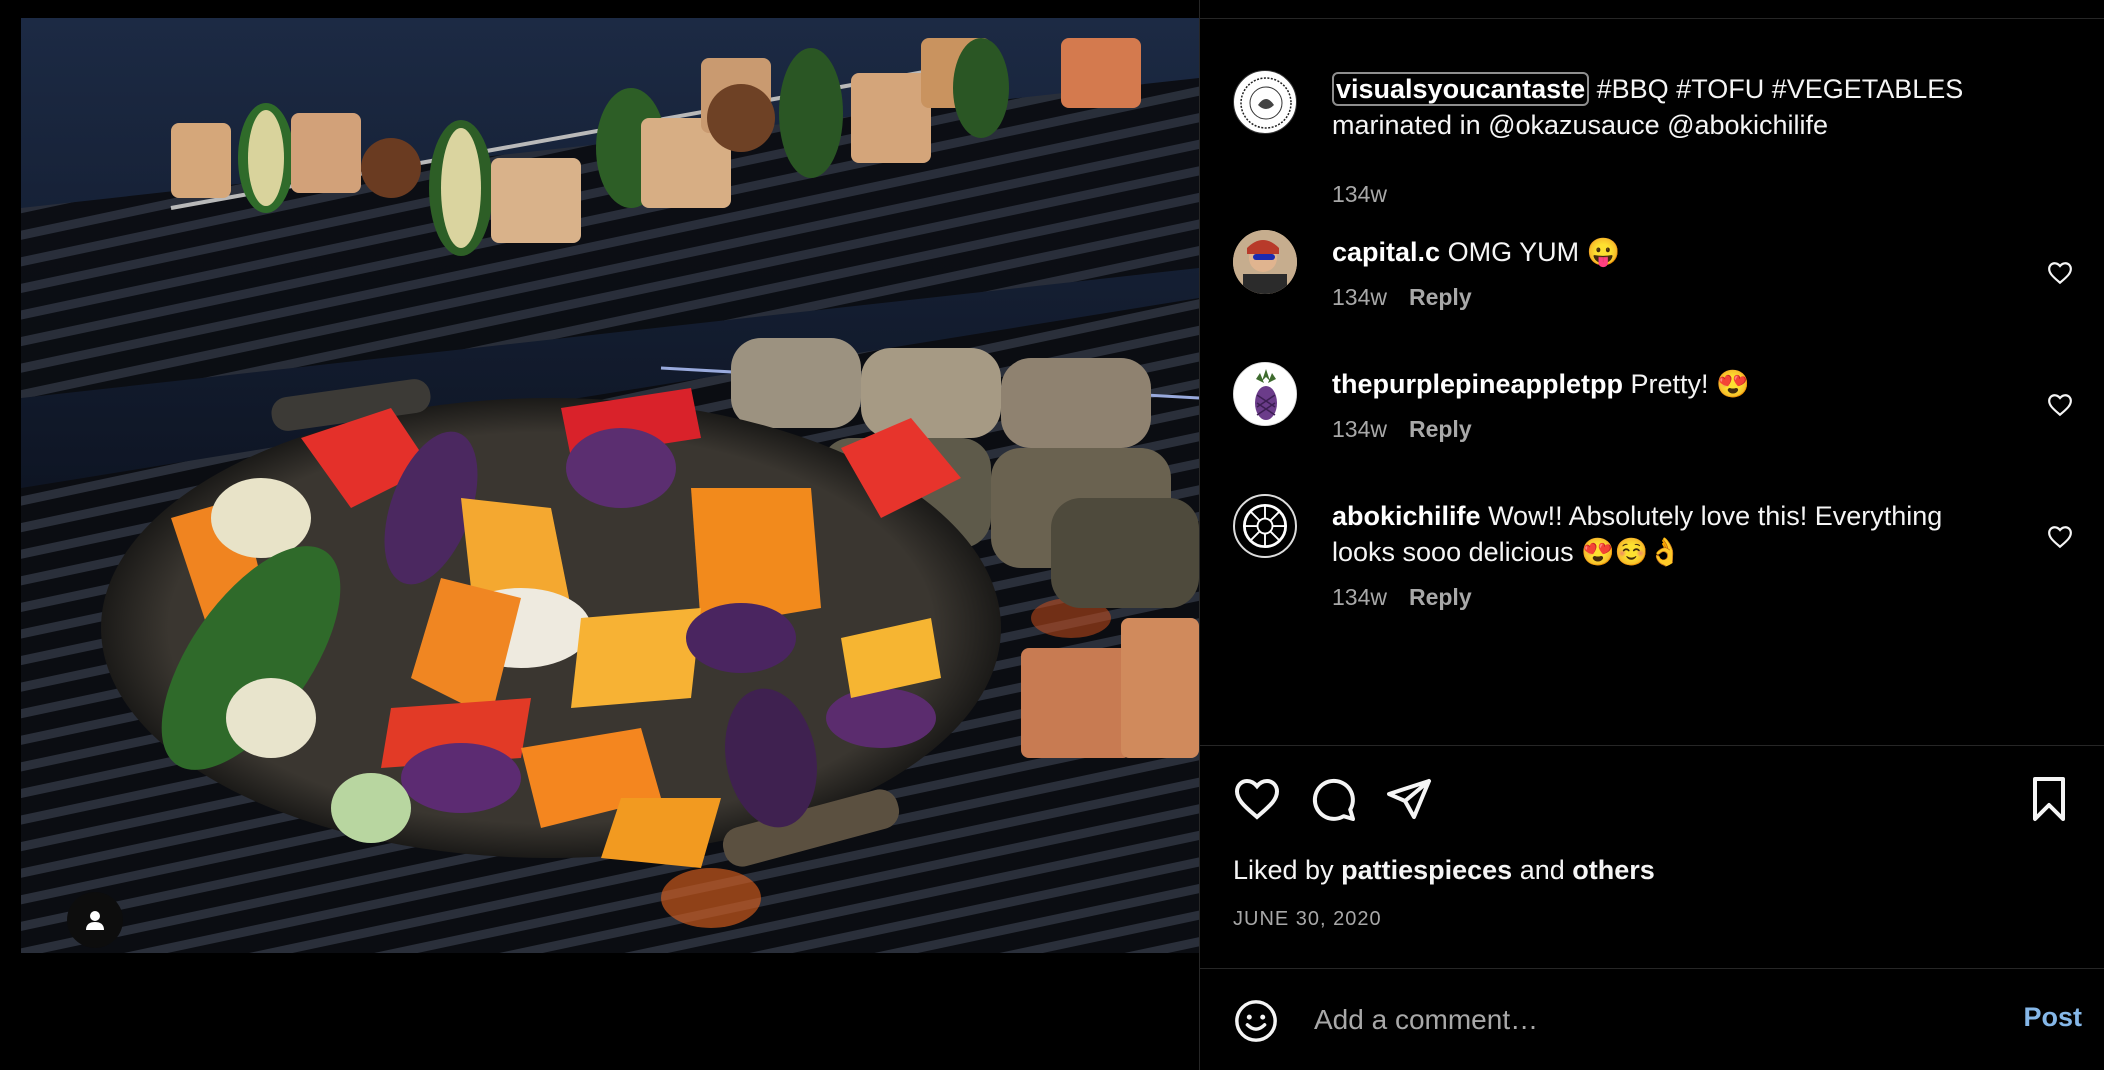  What do you see at coordinates (1406, 516) in the screenshot?
I see `commenter-username: abokichilife` at bounding box center [1406, 516].